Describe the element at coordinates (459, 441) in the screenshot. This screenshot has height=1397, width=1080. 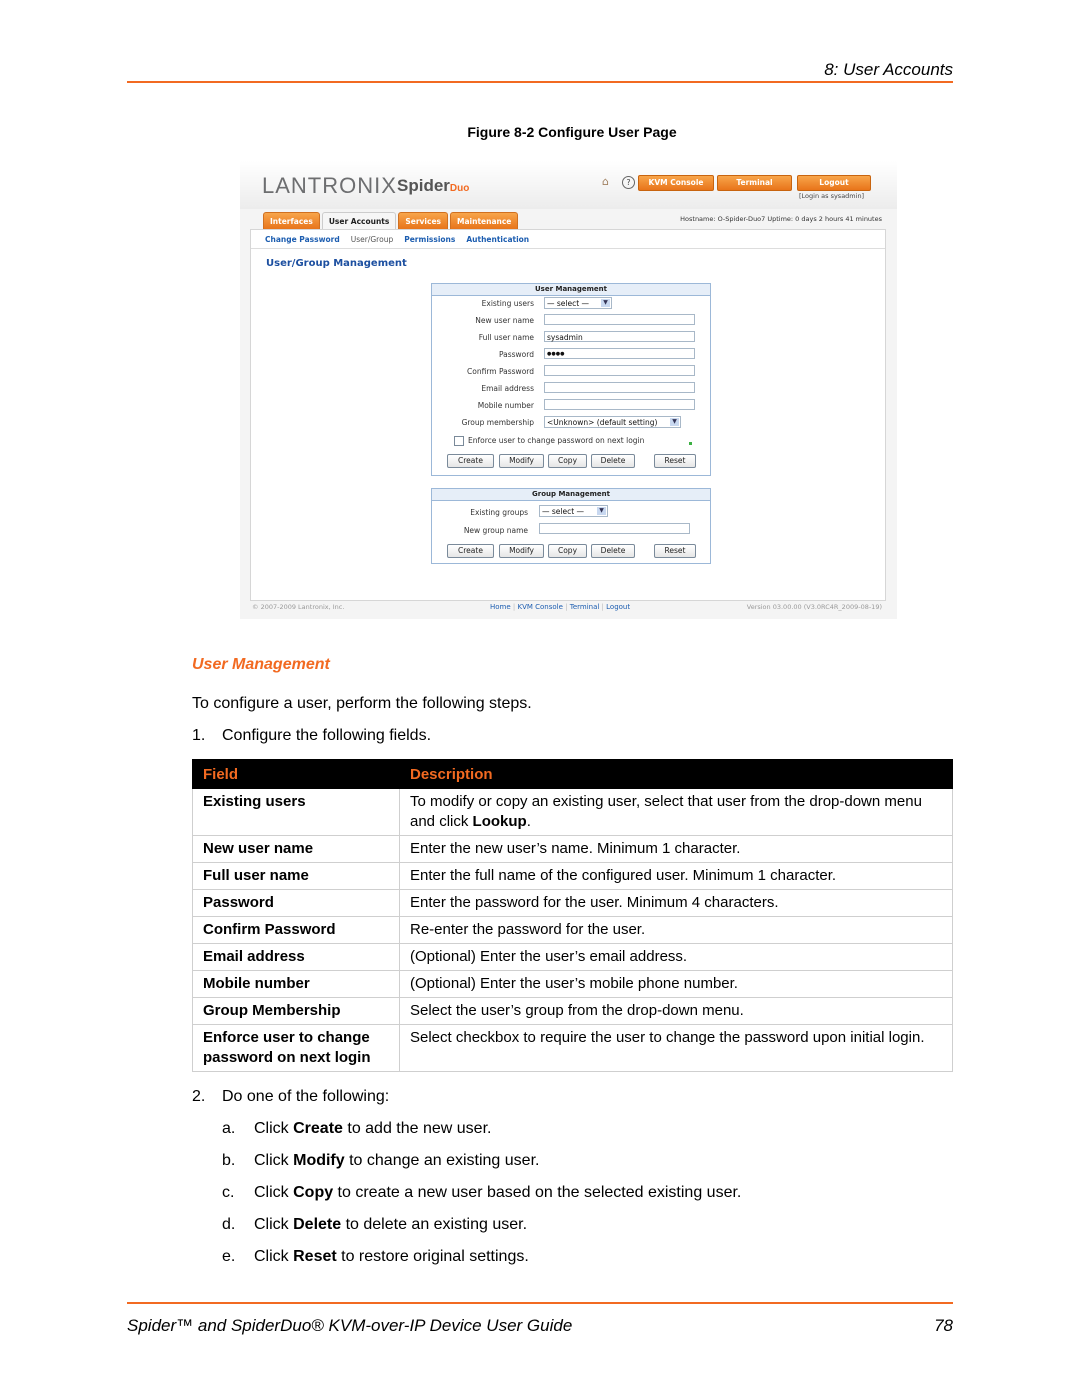
I see `enforce-password-checkbox` at that location.